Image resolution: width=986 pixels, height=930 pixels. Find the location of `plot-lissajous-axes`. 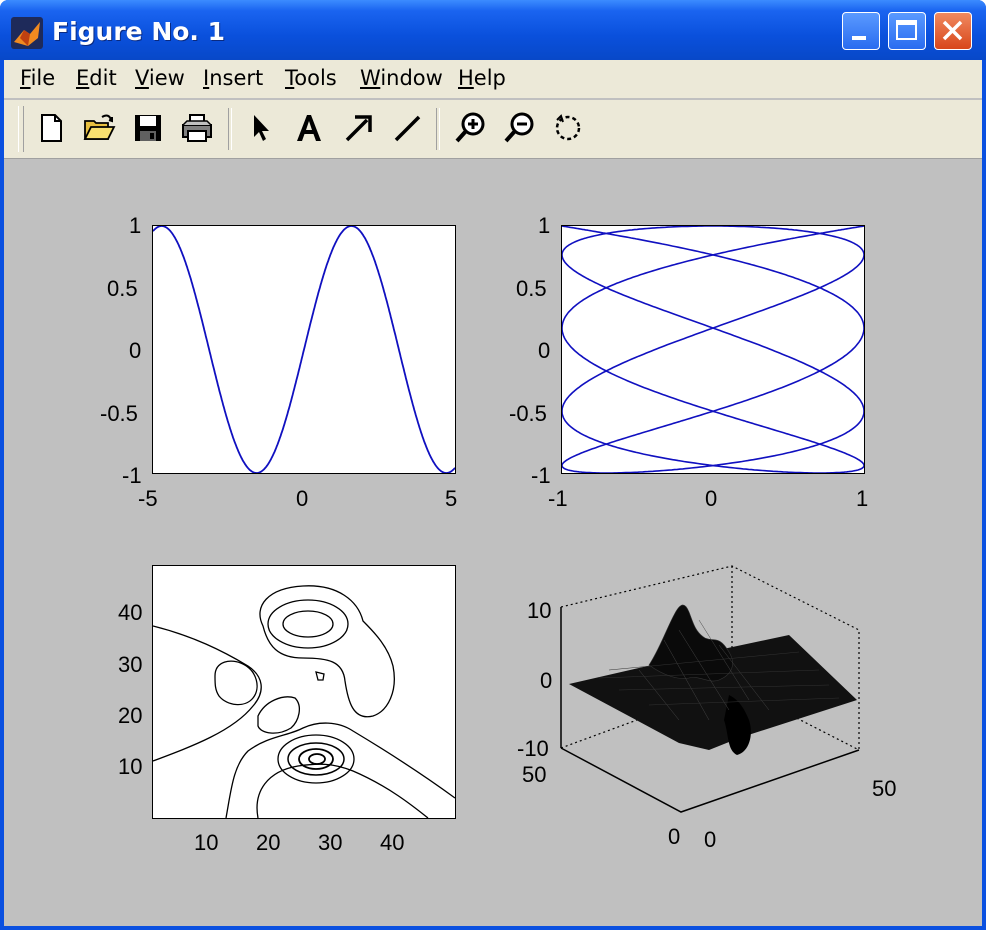

plot-lissajous-axes is located at coordinates (713, 349).